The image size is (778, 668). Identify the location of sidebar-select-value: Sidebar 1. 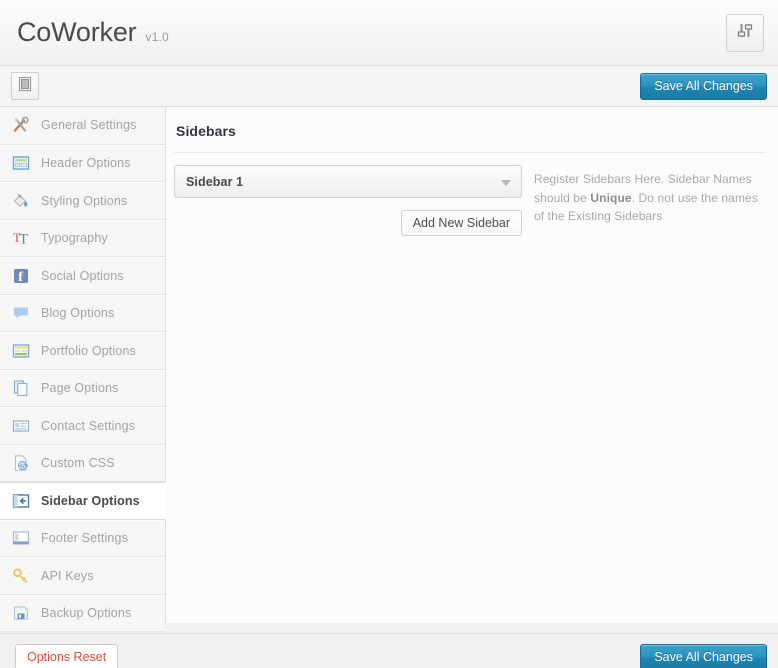
(215, 181).